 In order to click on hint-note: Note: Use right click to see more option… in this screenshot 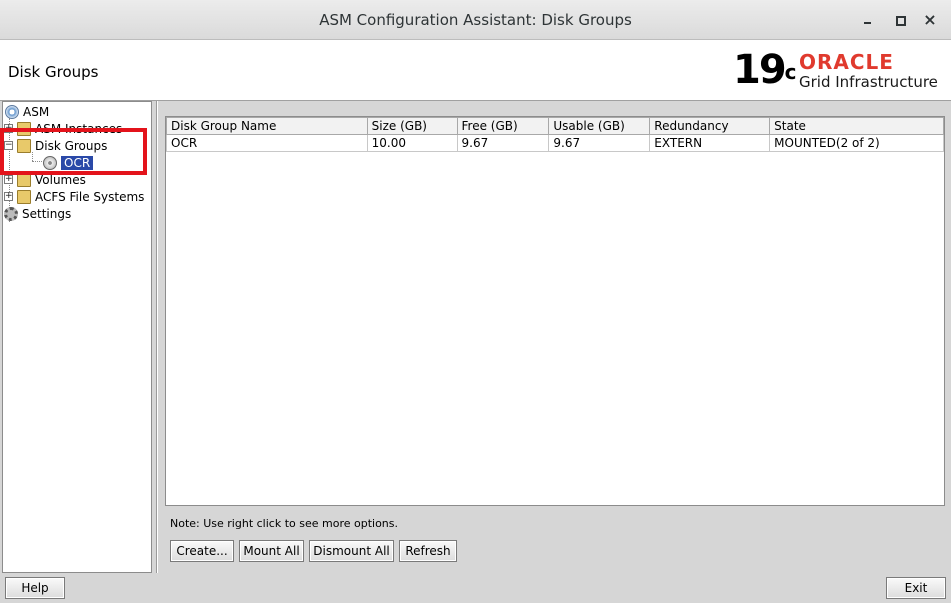, I will do `click(284, 523)`.